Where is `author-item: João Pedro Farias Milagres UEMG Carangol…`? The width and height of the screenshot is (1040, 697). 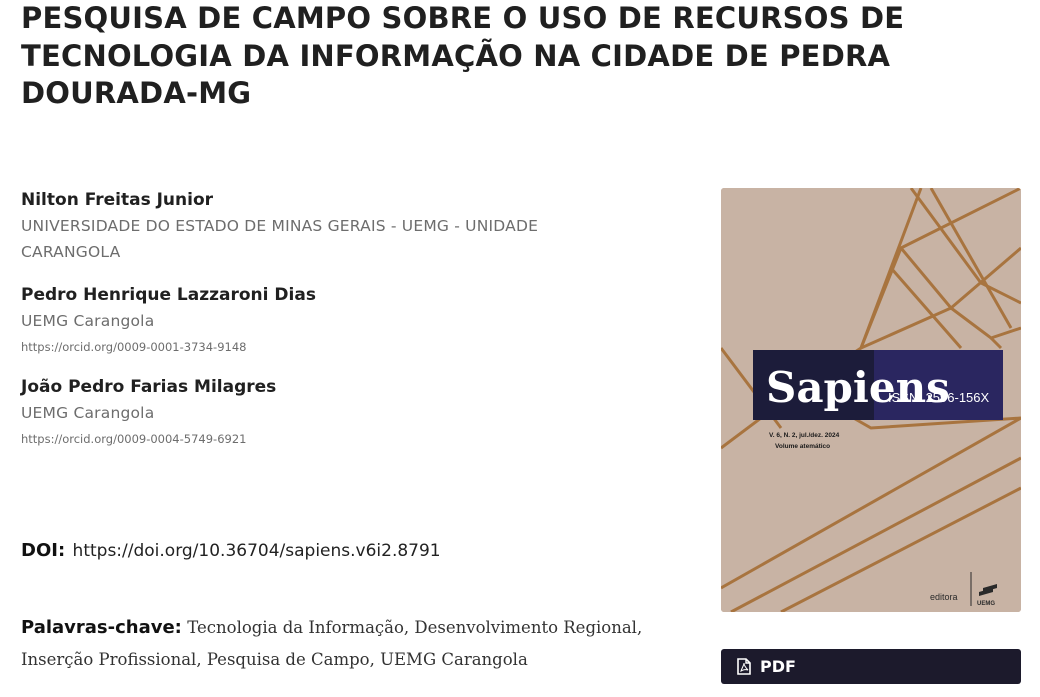 author-item: João Pedro Farias Milagres UEMG Carangol… is located at coordinates (321, 412).